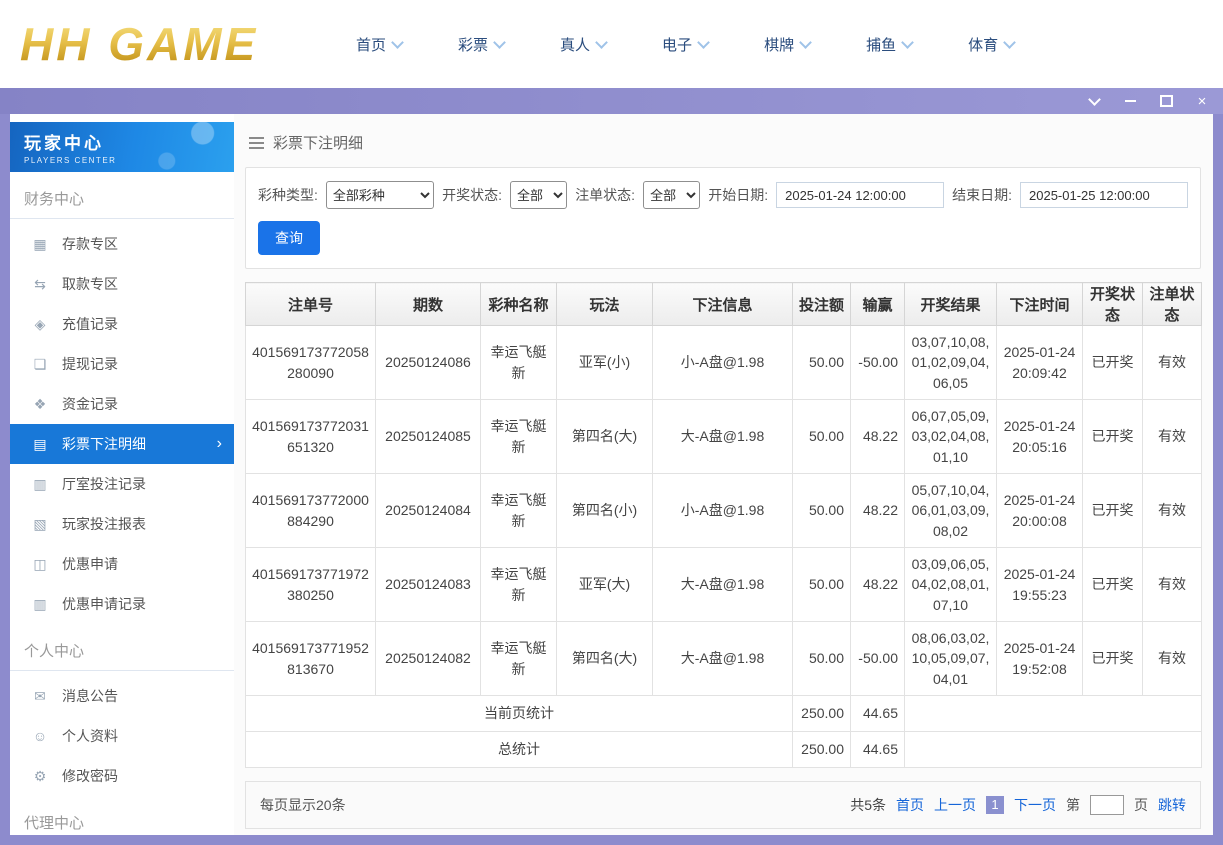 This screenshot has width=1223, height=845. What do you see at coordinates (1039, 510) in the screenshot?
I see `cell-time: 2025-01-24 20:00:08` at bounding box center [1039, 510].